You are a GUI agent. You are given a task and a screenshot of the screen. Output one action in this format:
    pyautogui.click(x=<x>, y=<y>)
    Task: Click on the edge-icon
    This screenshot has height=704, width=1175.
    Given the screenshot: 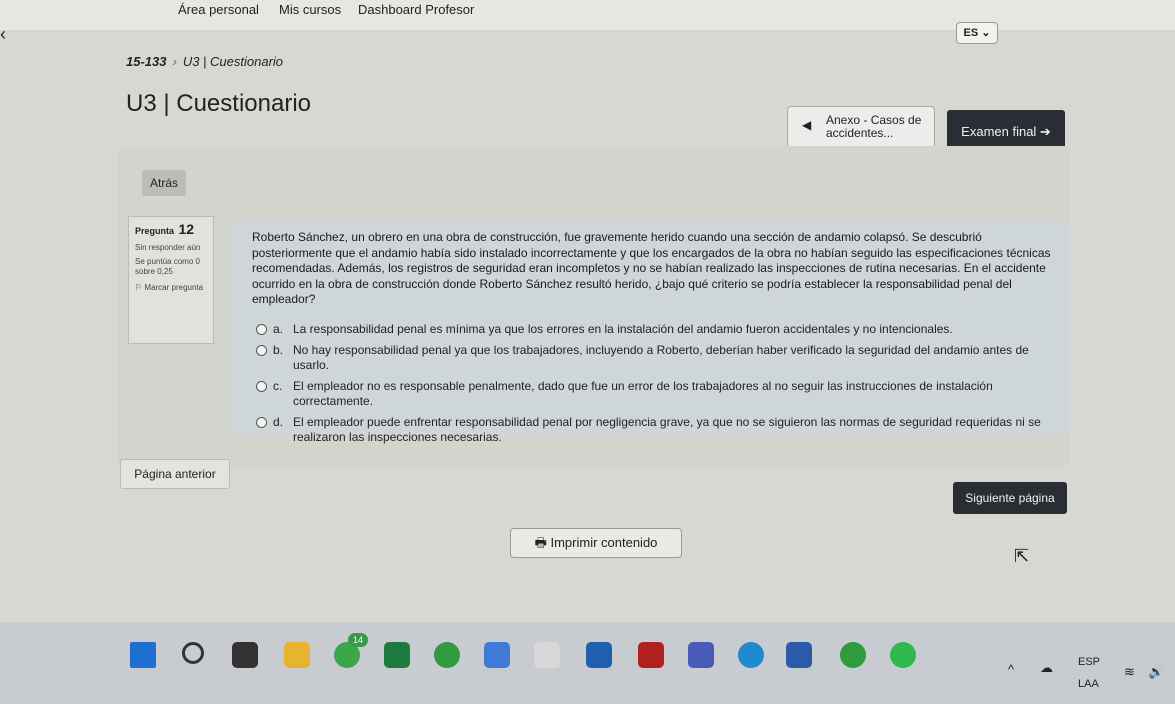 What is the action you would take?
    pyautogui.click(x=751, y=655)
    